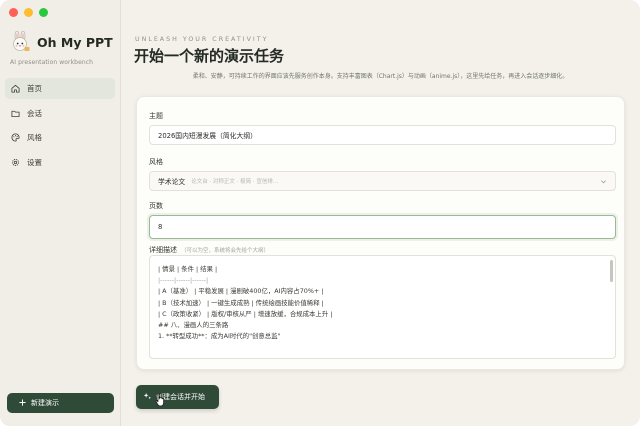 This screenshot has width=640, height=426. I want to click on sidebar-item-home: 首页, so click(60, 88).